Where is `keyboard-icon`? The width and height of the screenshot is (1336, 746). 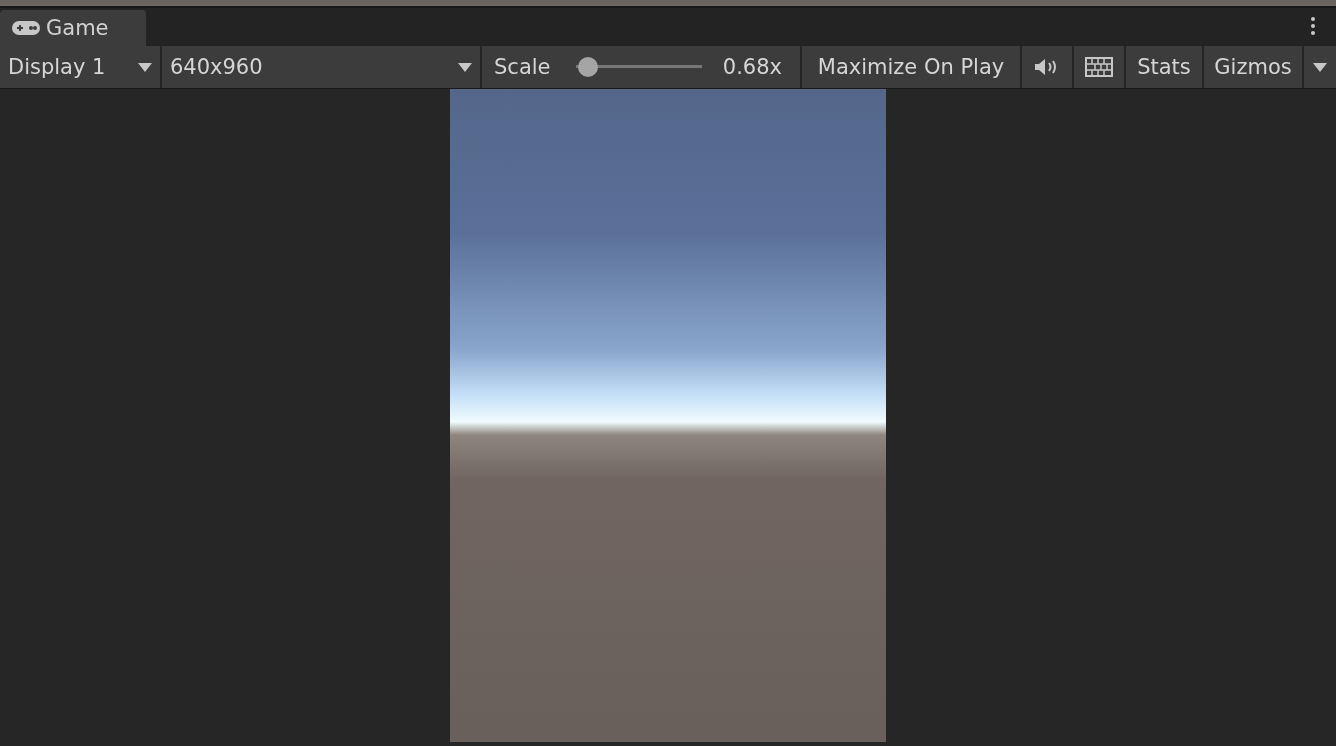
keyboard-icon is located at coordinates (1099, 67).